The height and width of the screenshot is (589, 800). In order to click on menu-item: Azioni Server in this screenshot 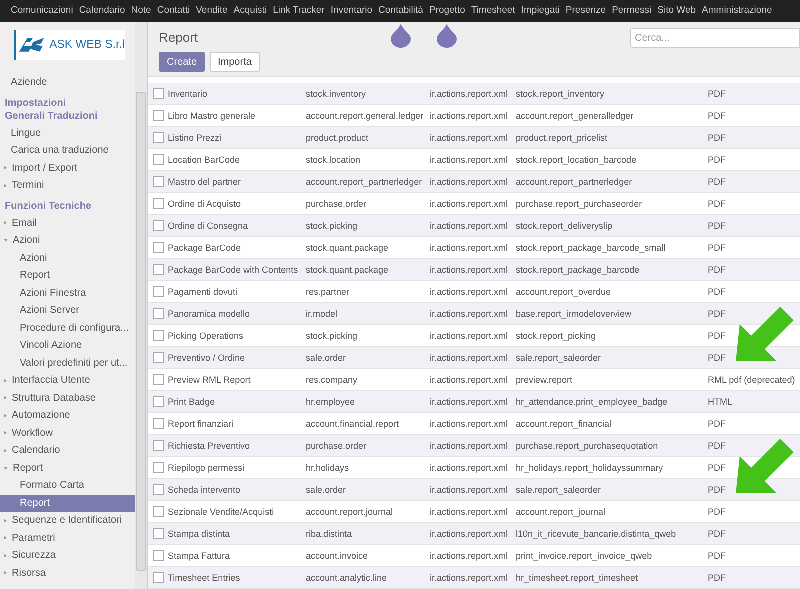, I will do `click(67, 311)`.